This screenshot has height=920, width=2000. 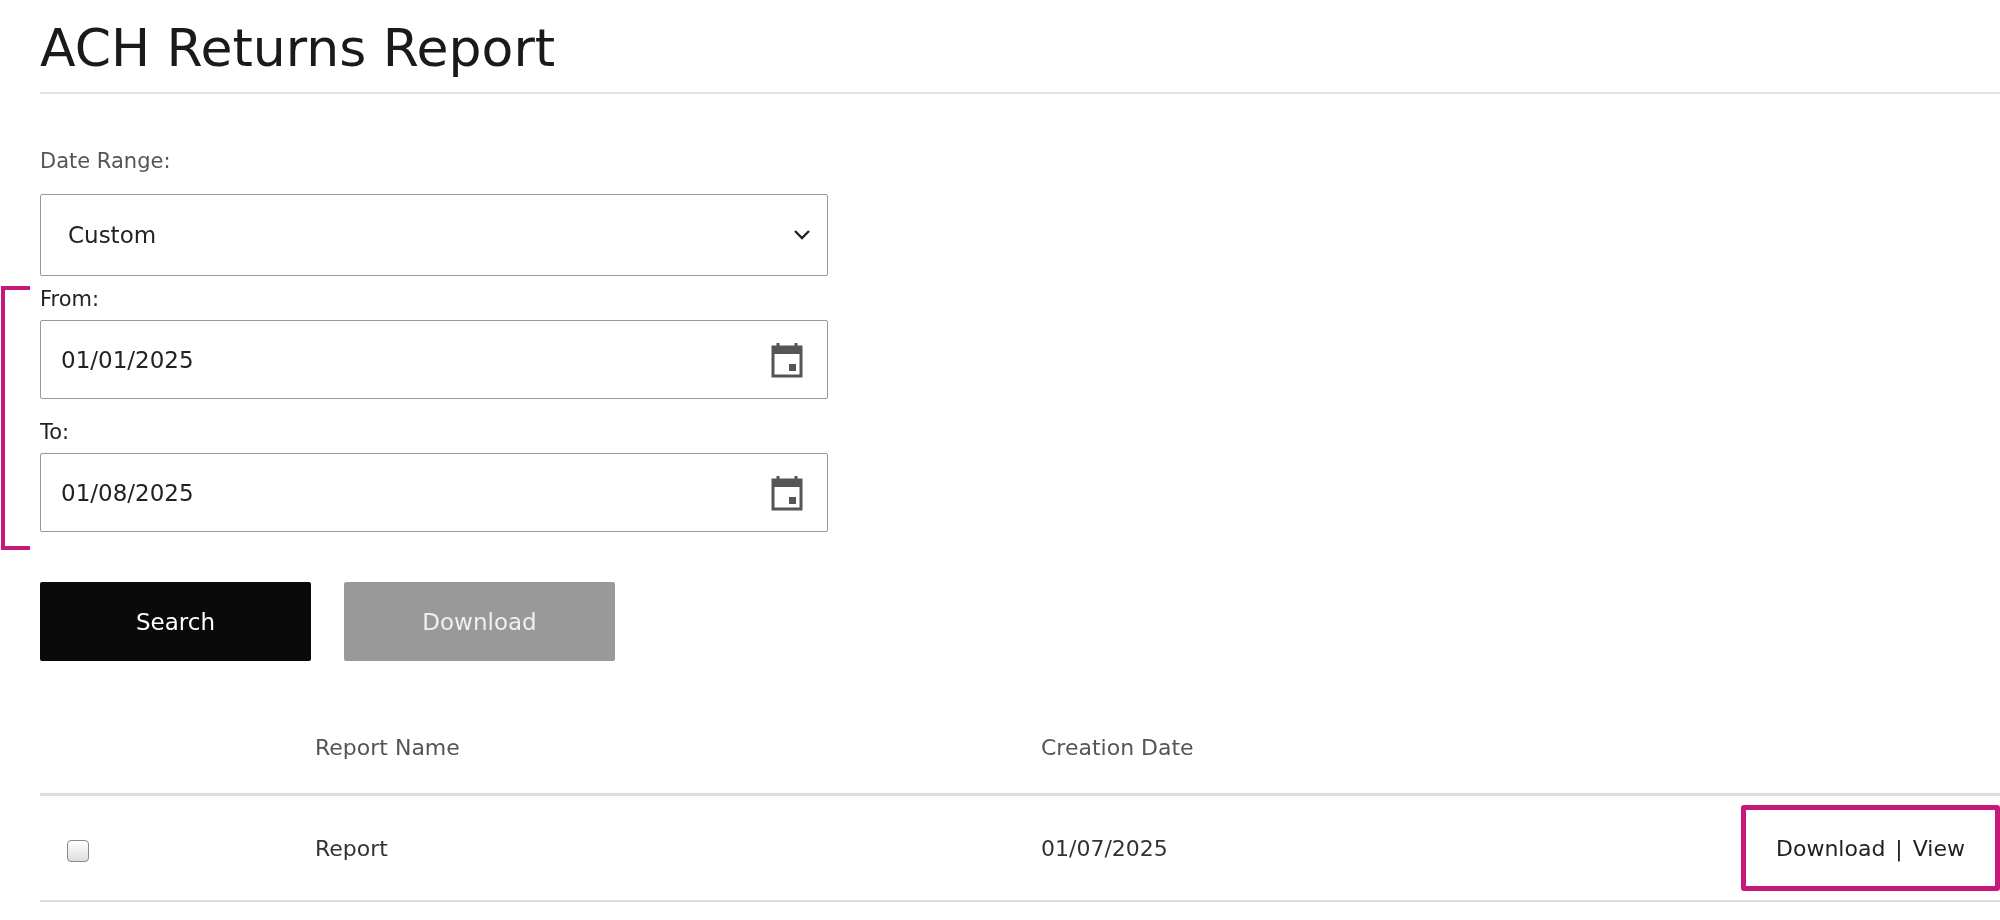 I want to click on date-range-select: Custom, so click(x=434, y=235).